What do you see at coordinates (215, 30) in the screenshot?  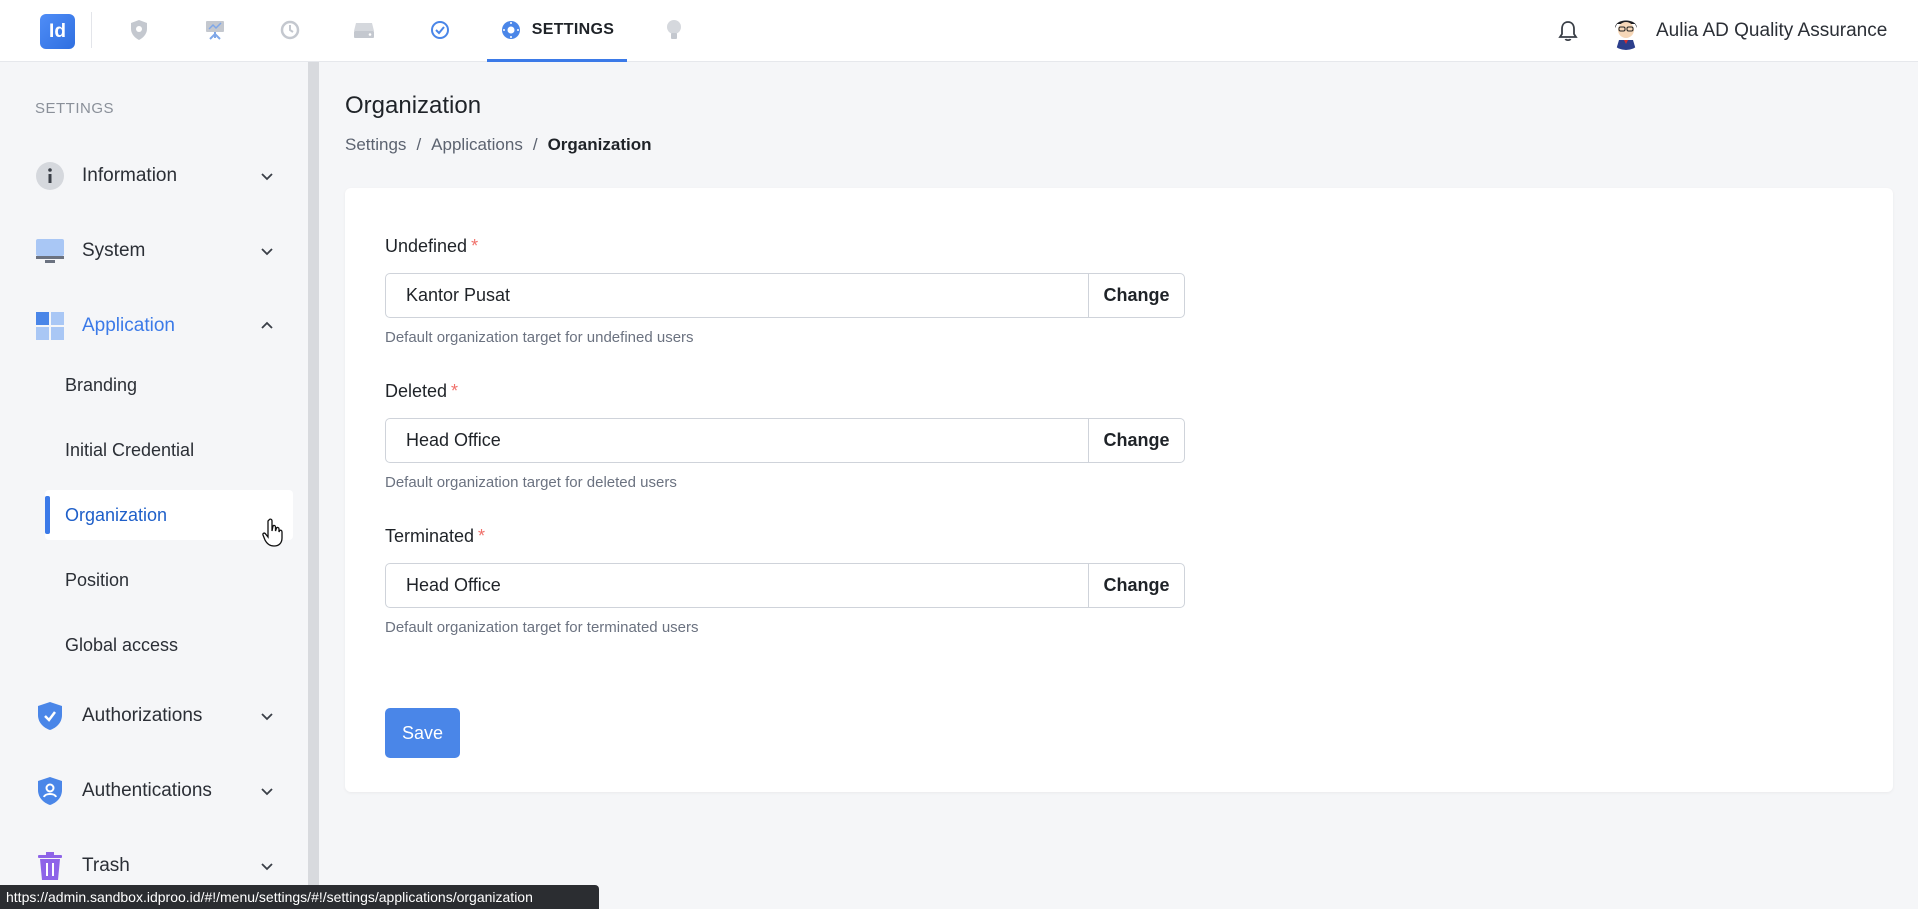 I see `presentation-nav-icon` at bounding box center [215, 30].